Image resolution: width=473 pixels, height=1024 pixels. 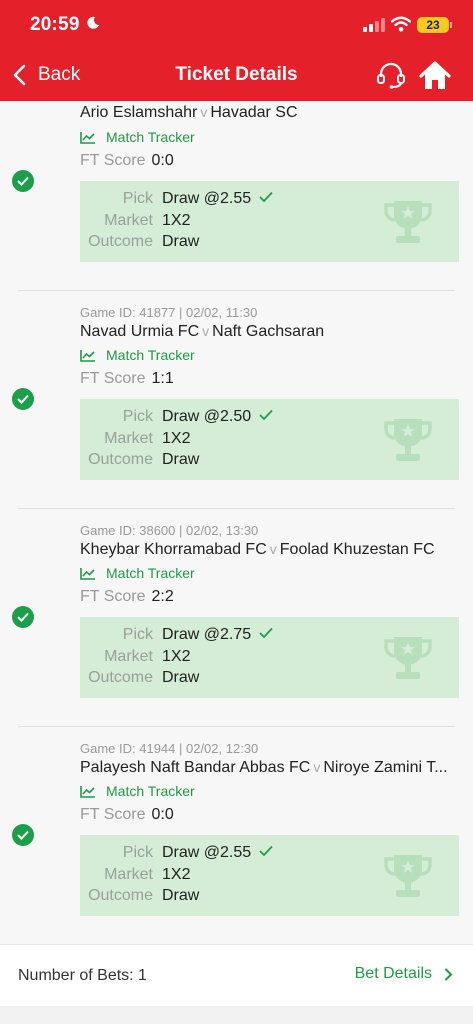 What do you see at coordinates (162, 596) in the screenshot?
I see `ft-score-value: 2:2` at bounding box center [162, 596].